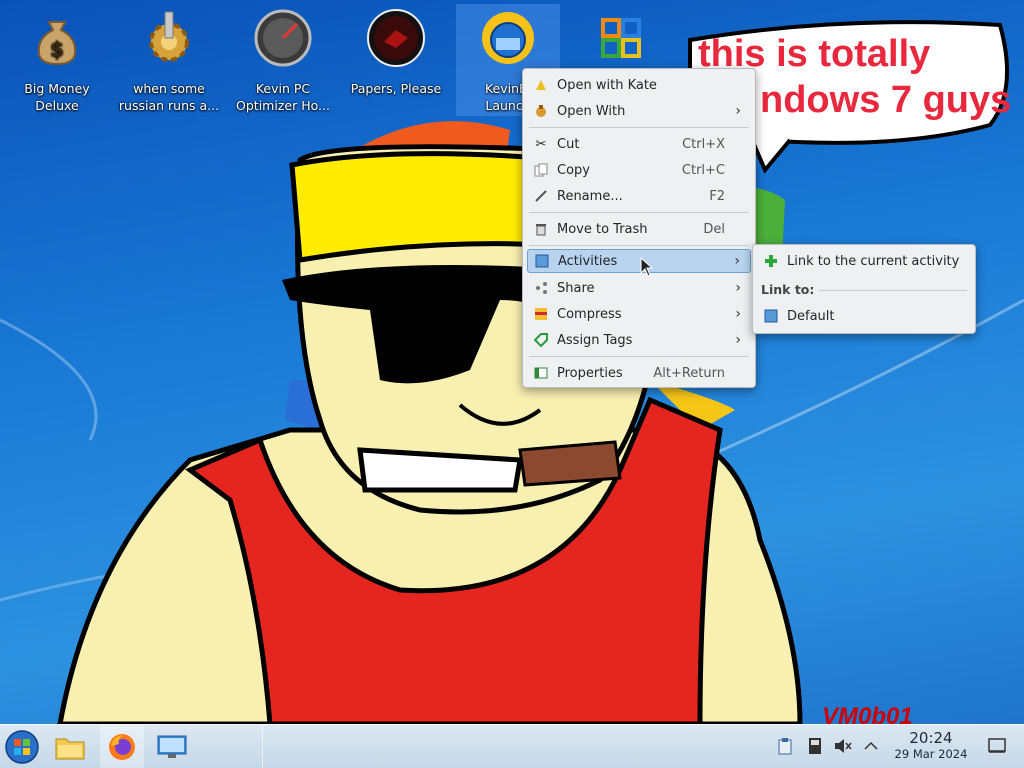  Describe the element at coordinates (595, 340) in the screenshot. I see `menu-item-label: Assign Tags` at that location.